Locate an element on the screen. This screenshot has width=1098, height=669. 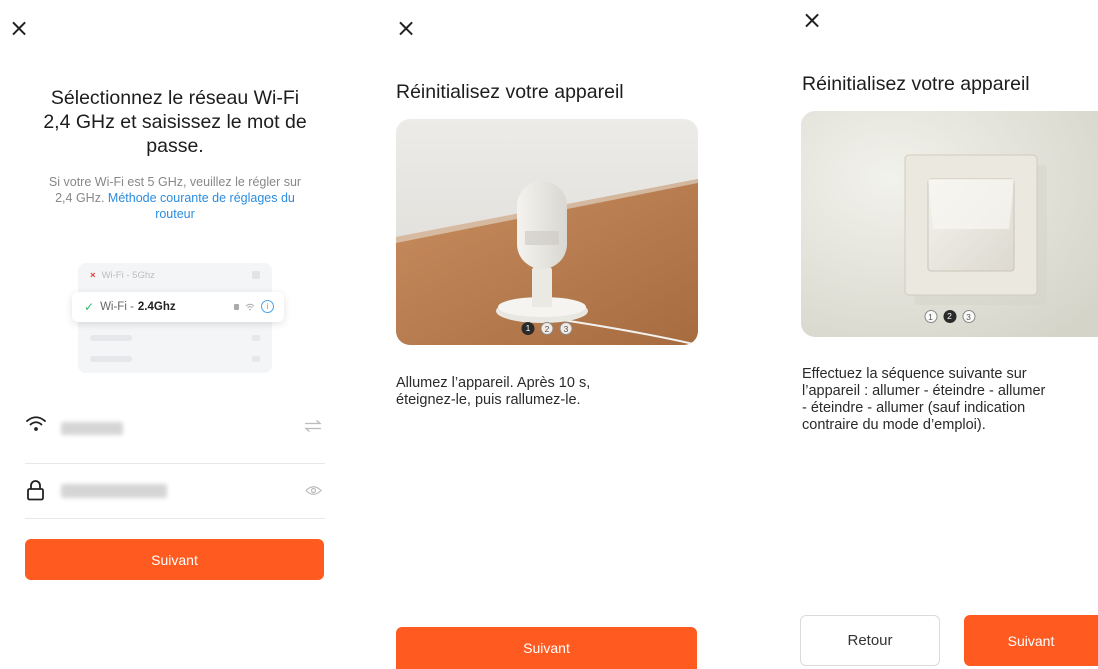
title-line: 2,4 GHz et saisissez le mot de is located at coordinates (175, 122).